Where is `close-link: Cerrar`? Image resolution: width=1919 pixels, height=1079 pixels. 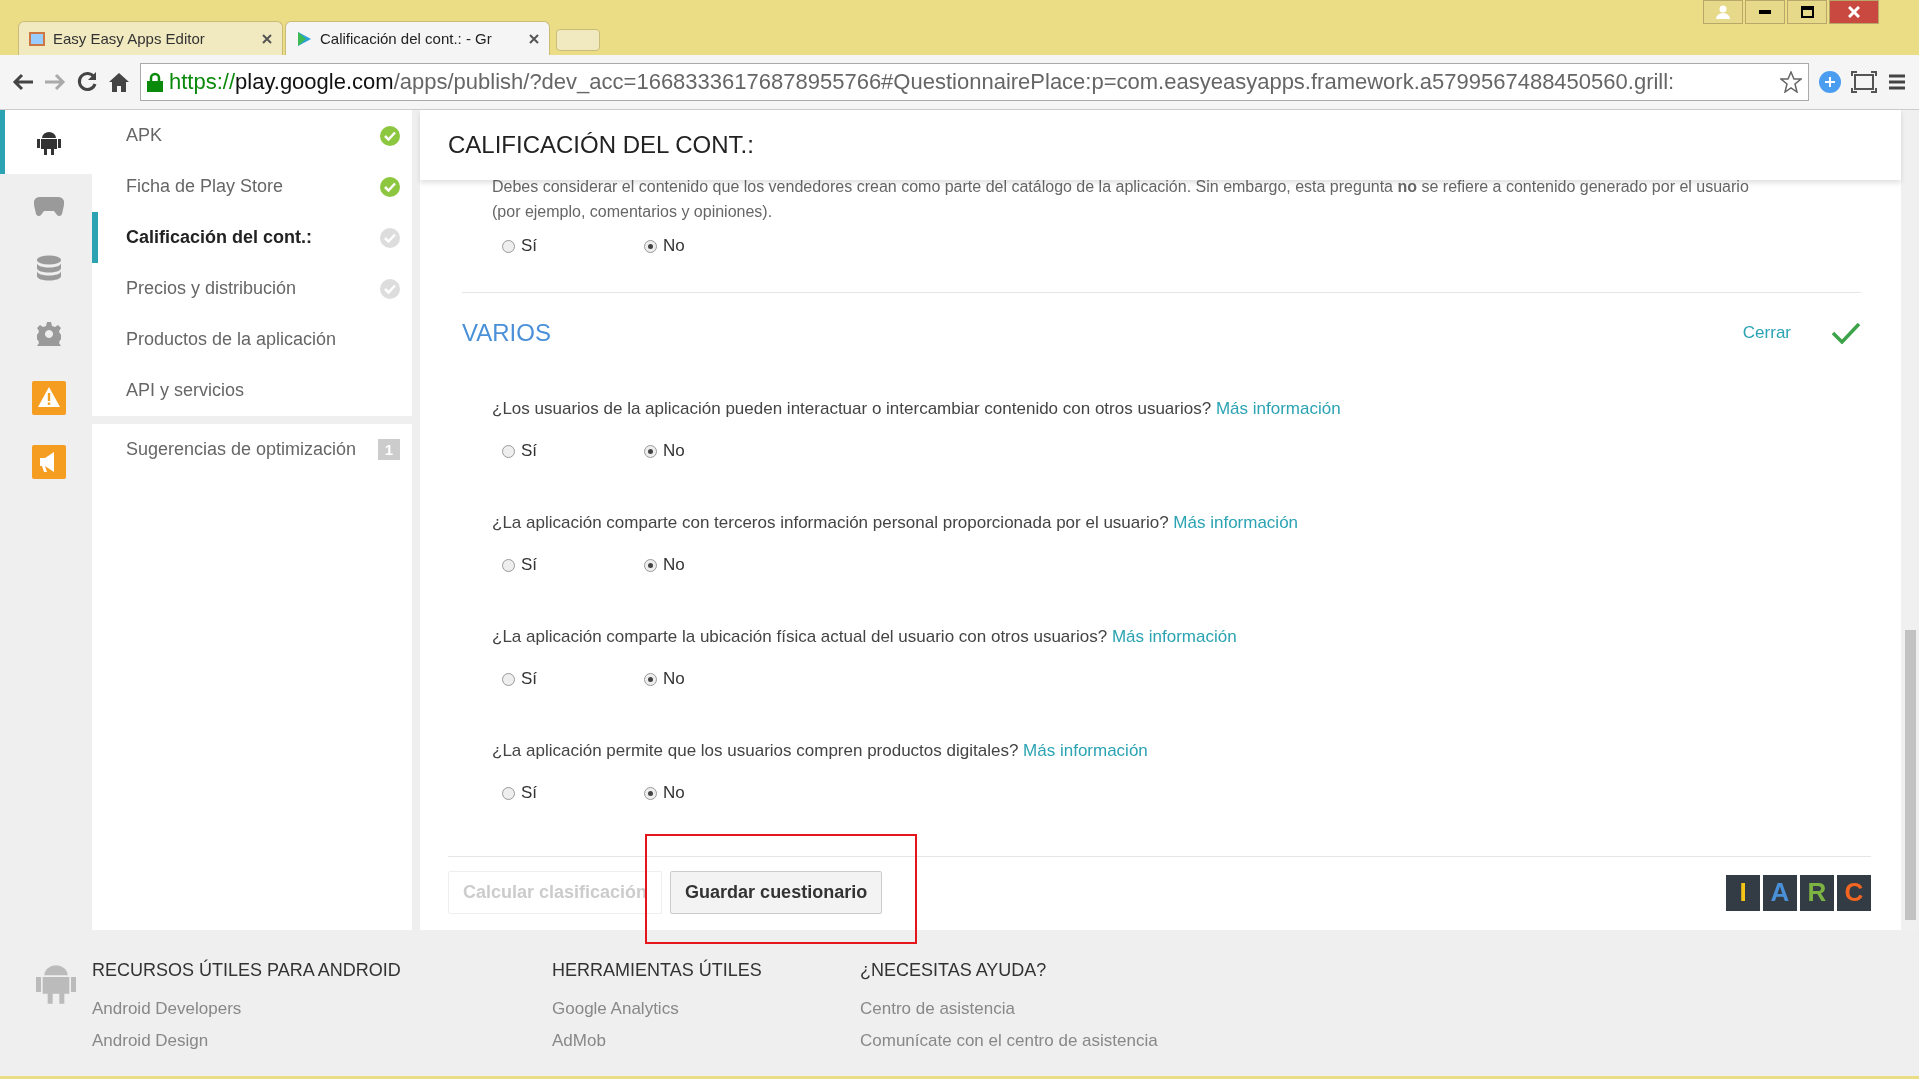
close-link: Cerrar is located at coordinates (1766, 333).